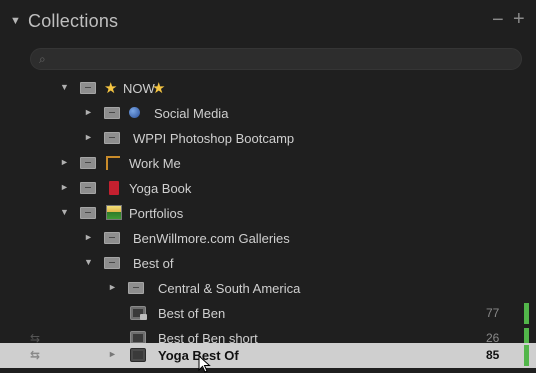 This screenshot has width=536, height=373. What do you see at coordinates (73, 21) in the screenshot?
I see `panel-title: Collections` at bounding box center [73, 21].